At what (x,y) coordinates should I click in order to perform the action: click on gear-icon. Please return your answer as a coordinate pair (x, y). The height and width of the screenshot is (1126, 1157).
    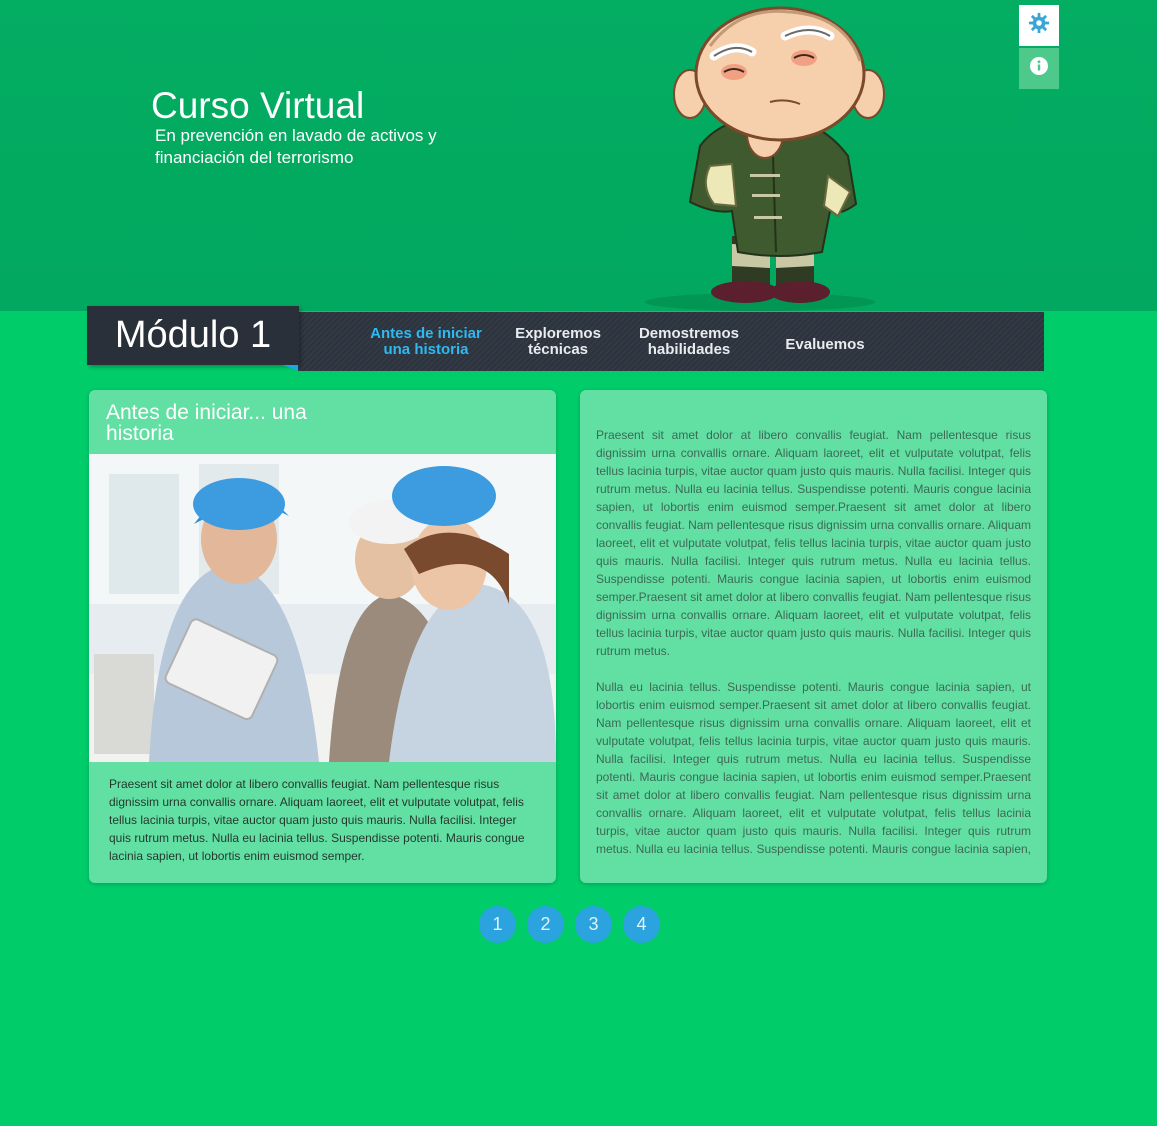
    Looking at the image, I should click on (1039, 25).